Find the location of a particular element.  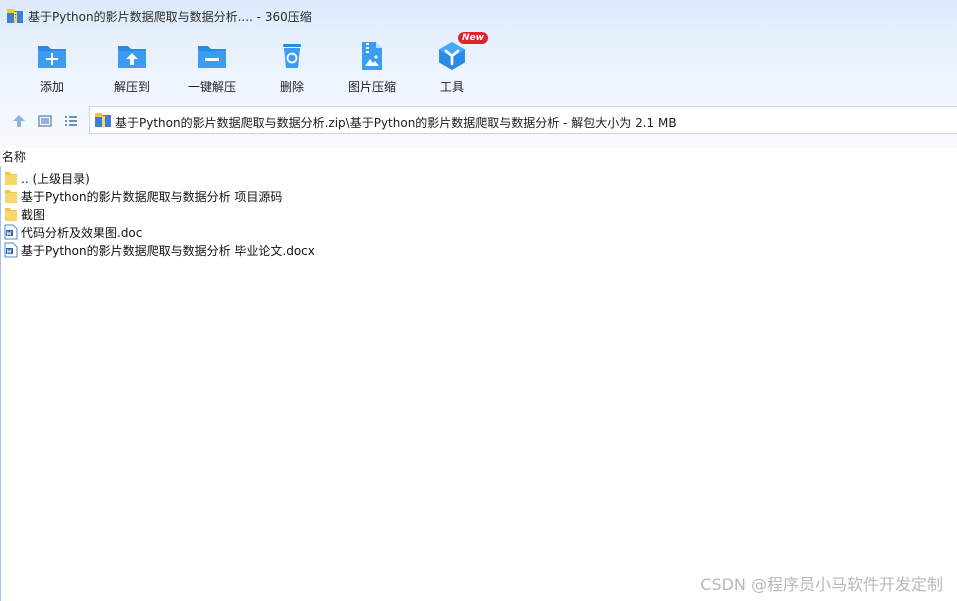

add-button: 添加 is located at coordinates (52, 66).